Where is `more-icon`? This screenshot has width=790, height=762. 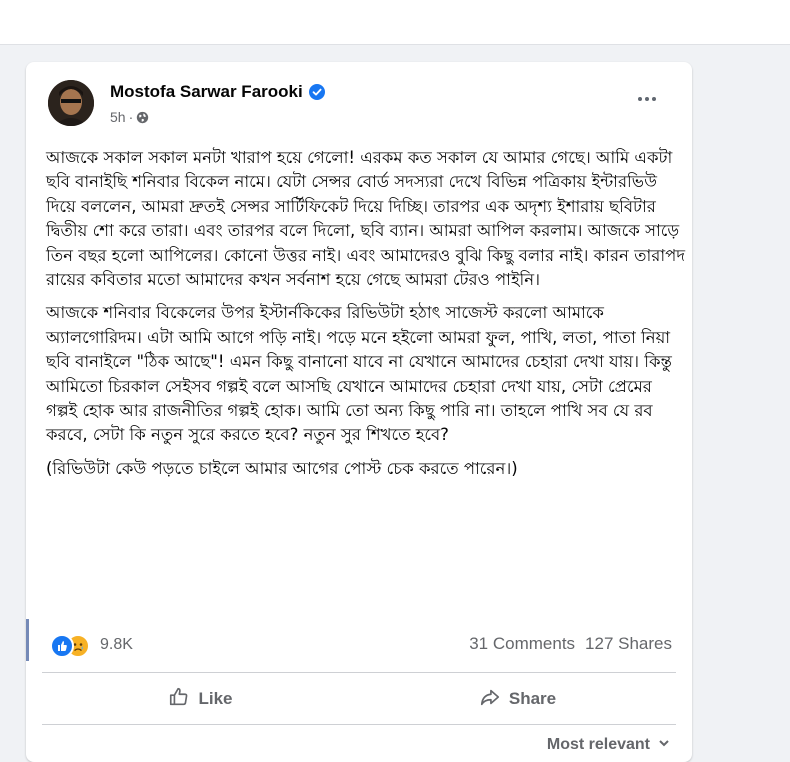
more-icon is located at coordinates (647, 99).